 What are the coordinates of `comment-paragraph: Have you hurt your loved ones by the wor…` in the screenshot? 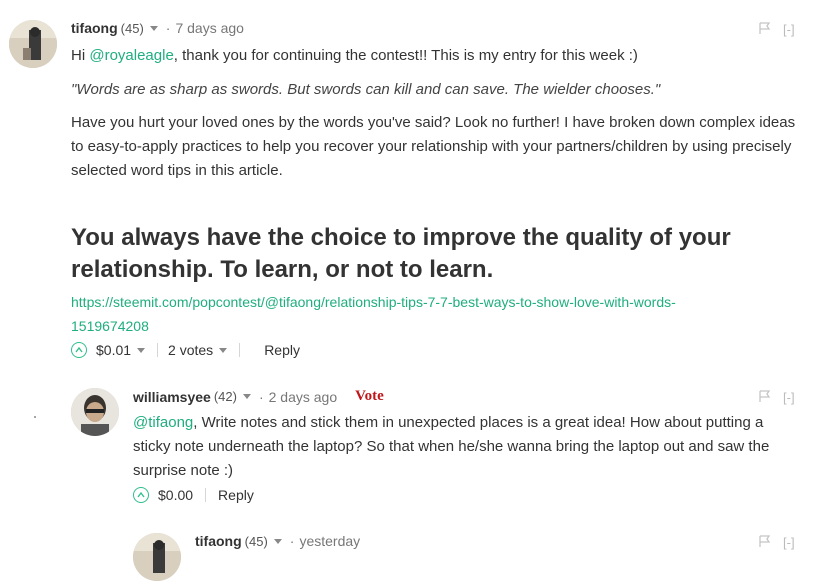 It's located at (433, 147).